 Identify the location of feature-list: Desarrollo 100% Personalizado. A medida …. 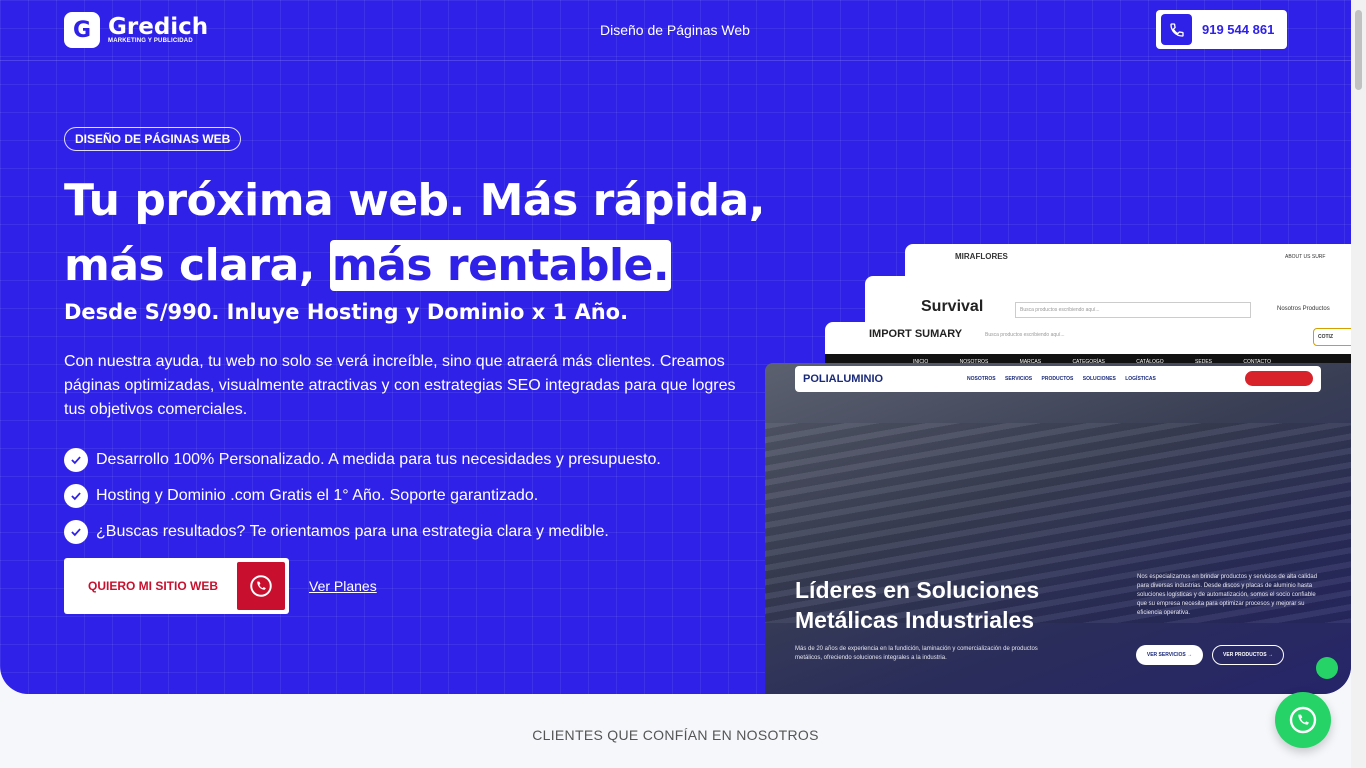
(362, 496).